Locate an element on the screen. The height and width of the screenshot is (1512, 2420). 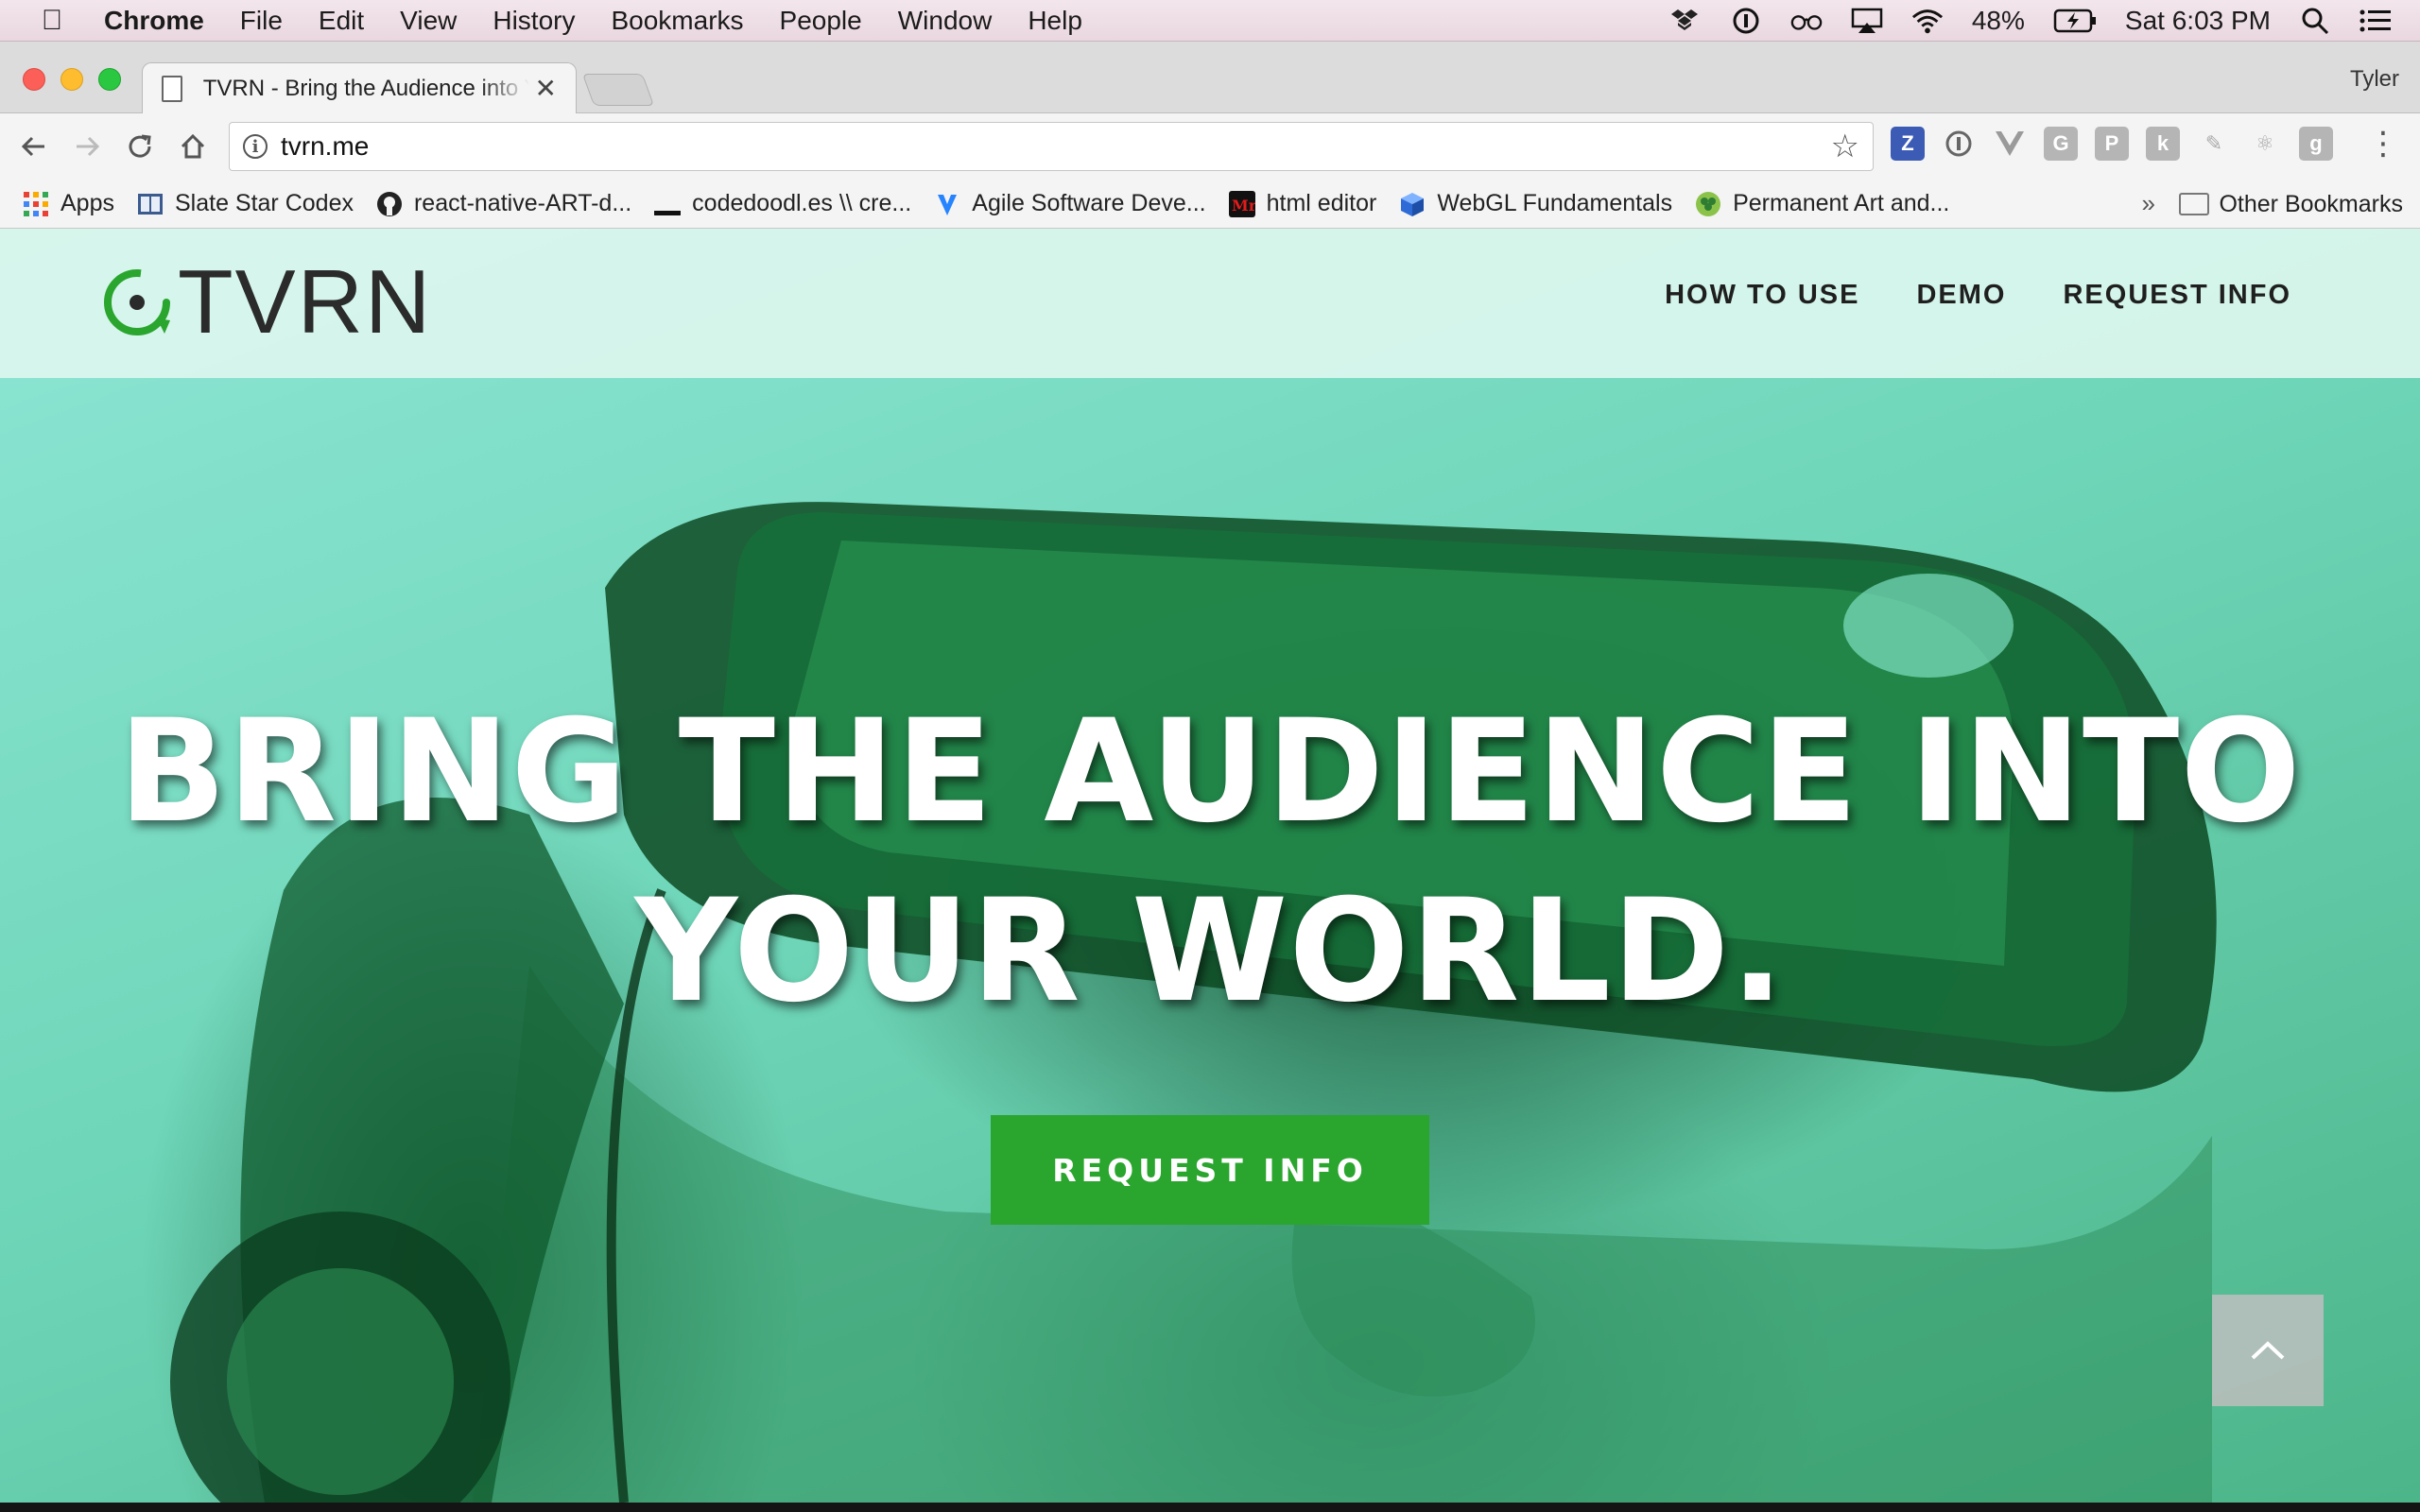
other-bookmarks-label: Other Bookmarks is located at coordinates (2311, 203).